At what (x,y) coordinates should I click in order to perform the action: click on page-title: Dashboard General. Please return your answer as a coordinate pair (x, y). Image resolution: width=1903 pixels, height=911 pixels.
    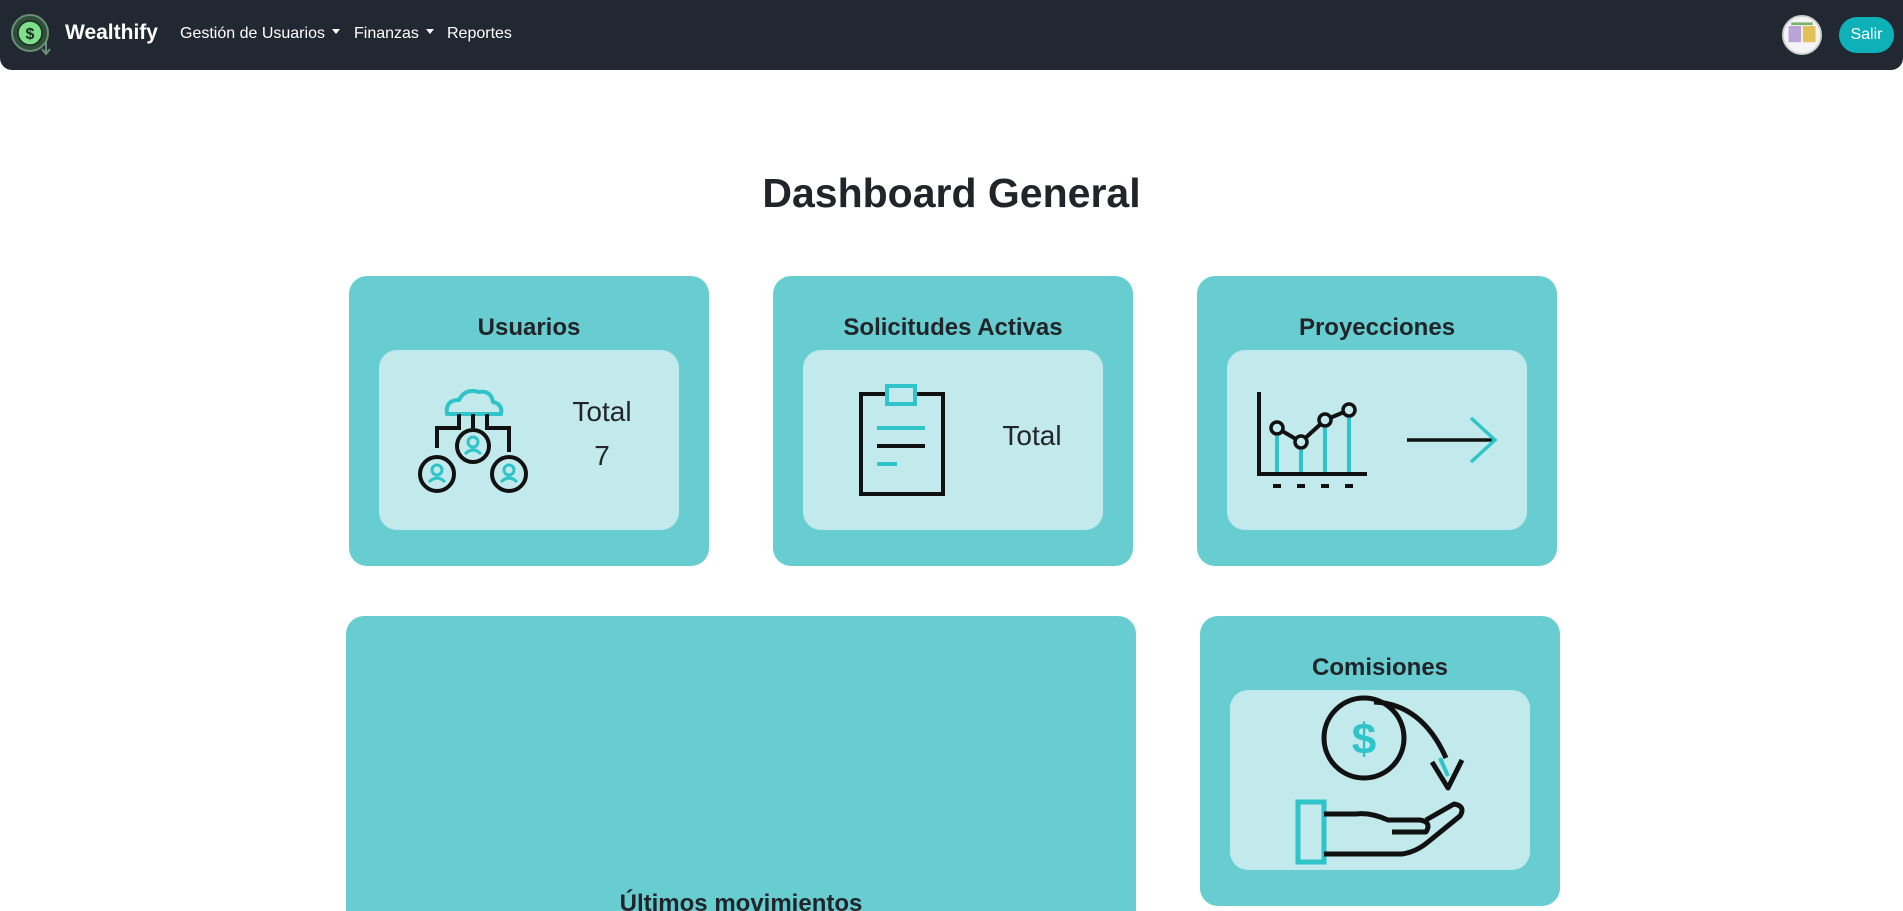
    Looking at the image, I should click on (951, 193).